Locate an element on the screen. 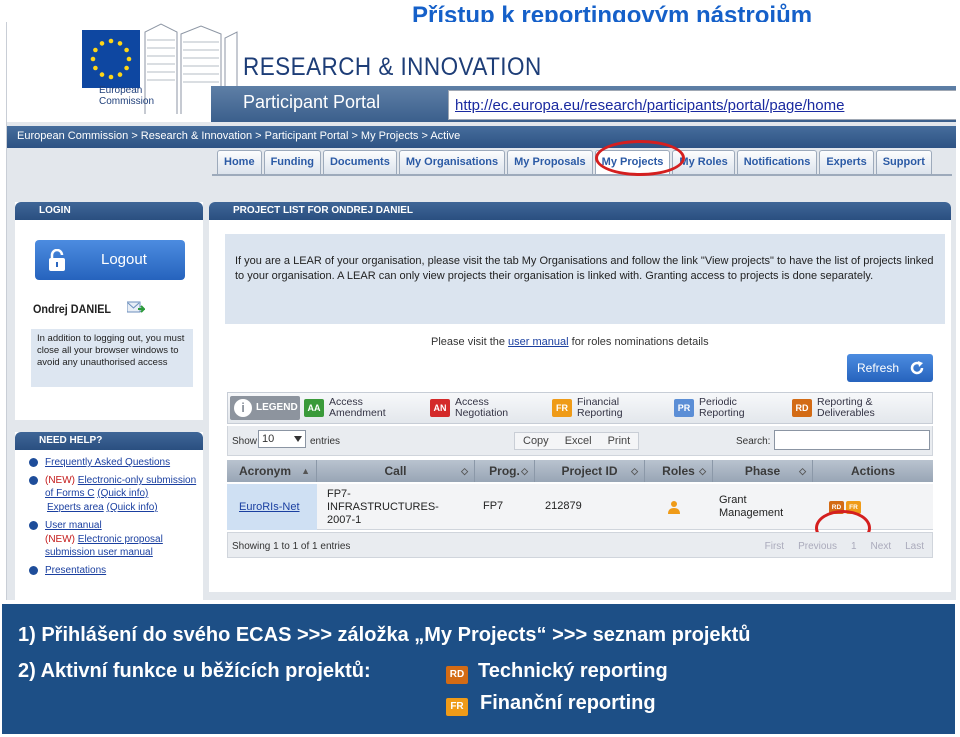 The width and height of the screenshot is (960, 737). help-item-faq: Frequently Asked Questions is located at coordinates (115, 462).